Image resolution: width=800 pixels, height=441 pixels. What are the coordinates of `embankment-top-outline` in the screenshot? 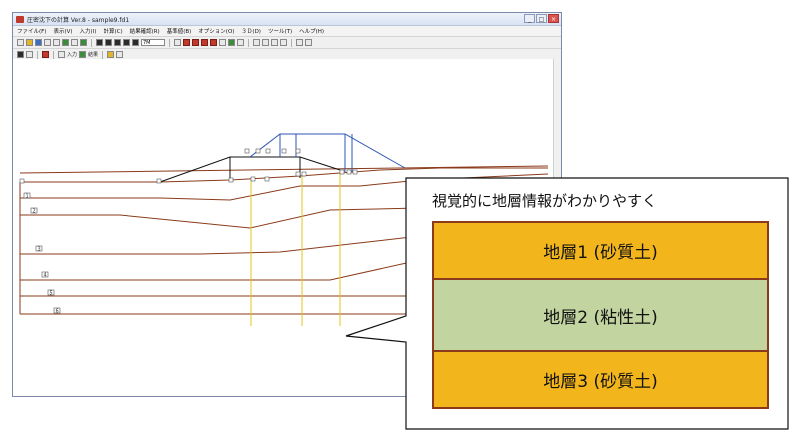 It's located at (327, 151).